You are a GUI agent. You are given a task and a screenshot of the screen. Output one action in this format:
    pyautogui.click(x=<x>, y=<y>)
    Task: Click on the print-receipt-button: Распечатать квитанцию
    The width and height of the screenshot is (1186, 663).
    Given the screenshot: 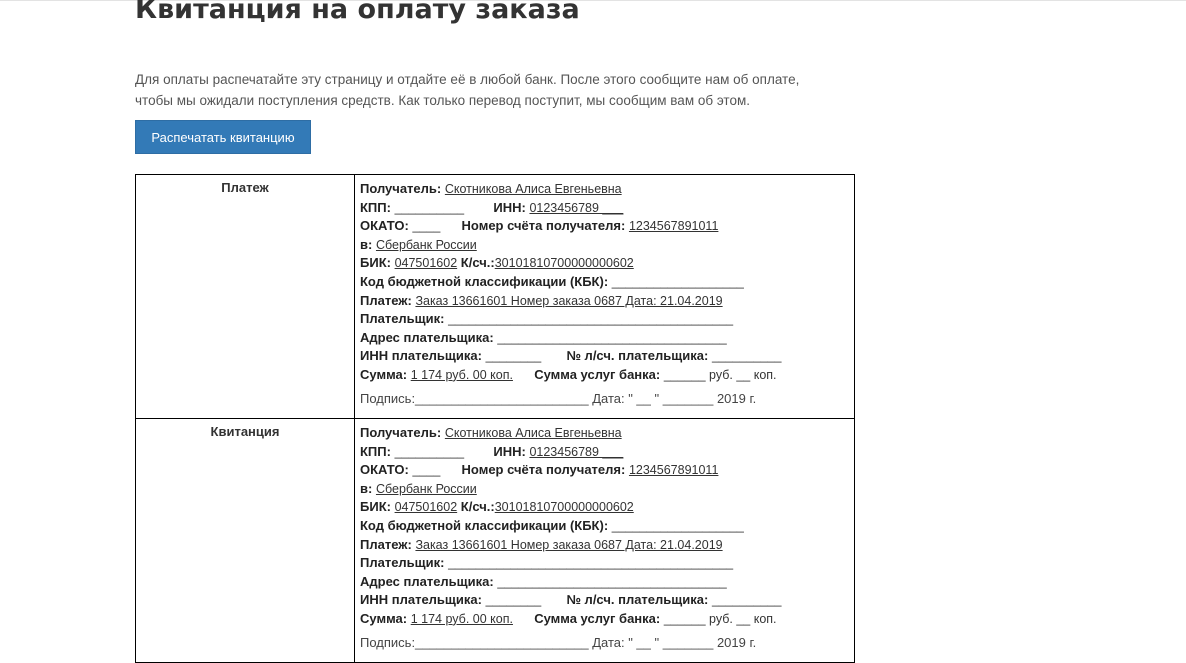 What is the action you would take?
    pyautogui.click(x=223, y=137)
    